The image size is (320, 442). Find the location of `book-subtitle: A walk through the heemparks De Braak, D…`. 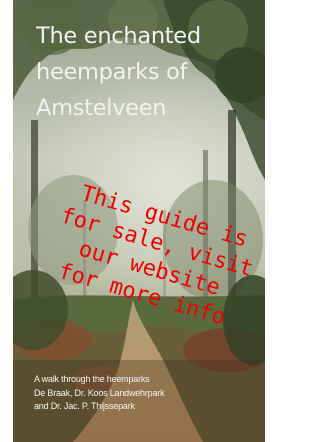

book-subtitle: A walk through the heemparks De Braak, D… is located at coordinates (146, 393).